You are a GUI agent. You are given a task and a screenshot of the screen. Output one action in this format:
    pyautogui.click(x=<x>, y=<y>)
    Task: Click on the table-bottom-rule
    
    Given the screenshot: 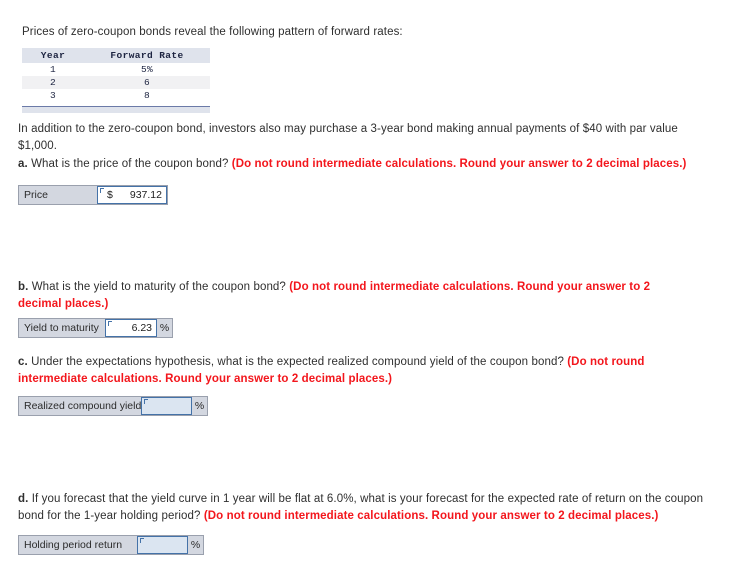 What is the action you would take?
    pyautogui.click(x=116, y=109)
    